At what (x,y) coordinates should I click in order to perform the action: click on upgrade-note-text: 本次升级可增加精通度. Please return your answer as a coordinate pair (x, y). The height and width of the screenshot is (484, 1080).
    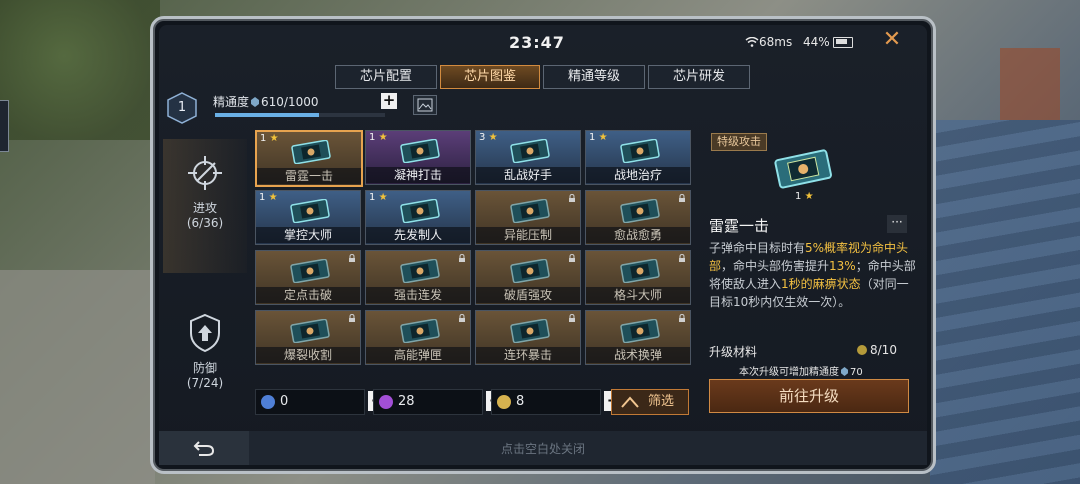
    Looking at the image, I should click on (789, 372).